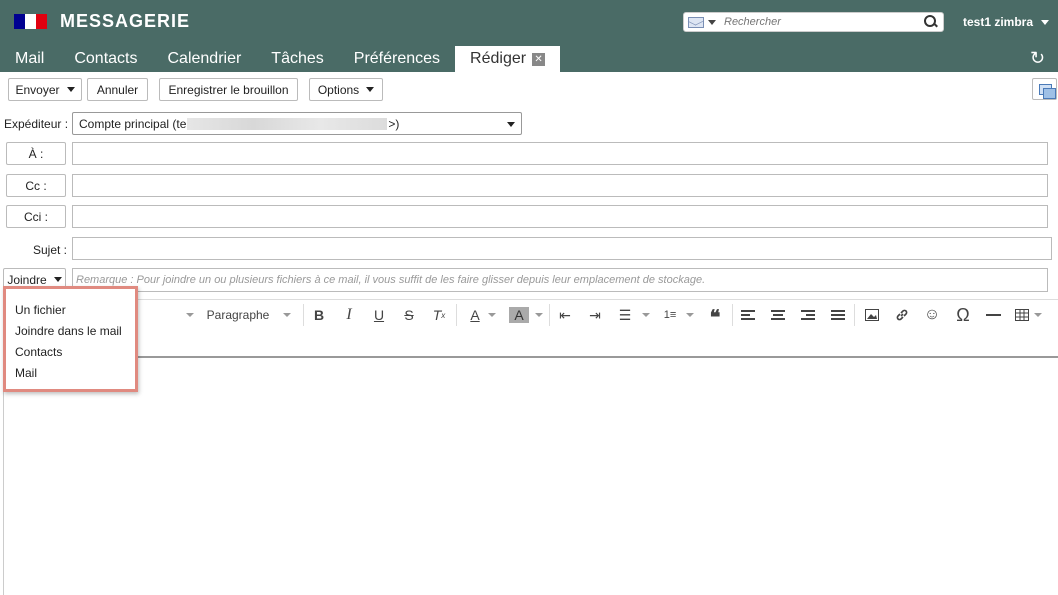 The width and height of the screenshot is (1058, 595). I want to click on send-button: Envoyer, so click(45, 89).